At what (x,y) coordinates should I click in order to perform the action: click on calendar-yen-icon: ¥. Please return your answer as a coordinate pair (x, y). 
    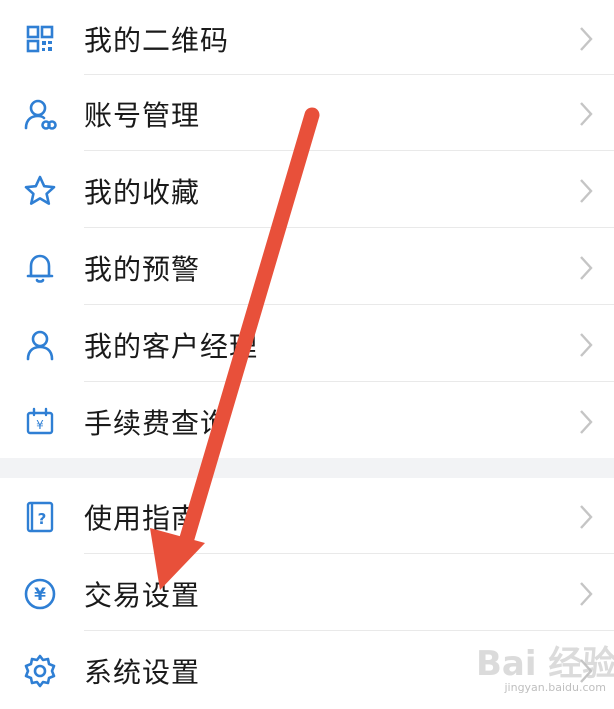
    Looking at the image, I should click on (40, 422).